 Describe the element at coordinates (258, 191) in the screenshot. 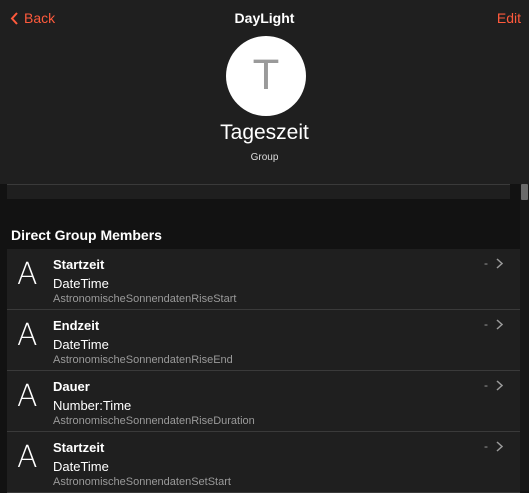

I see `collapsed-card` at that location.